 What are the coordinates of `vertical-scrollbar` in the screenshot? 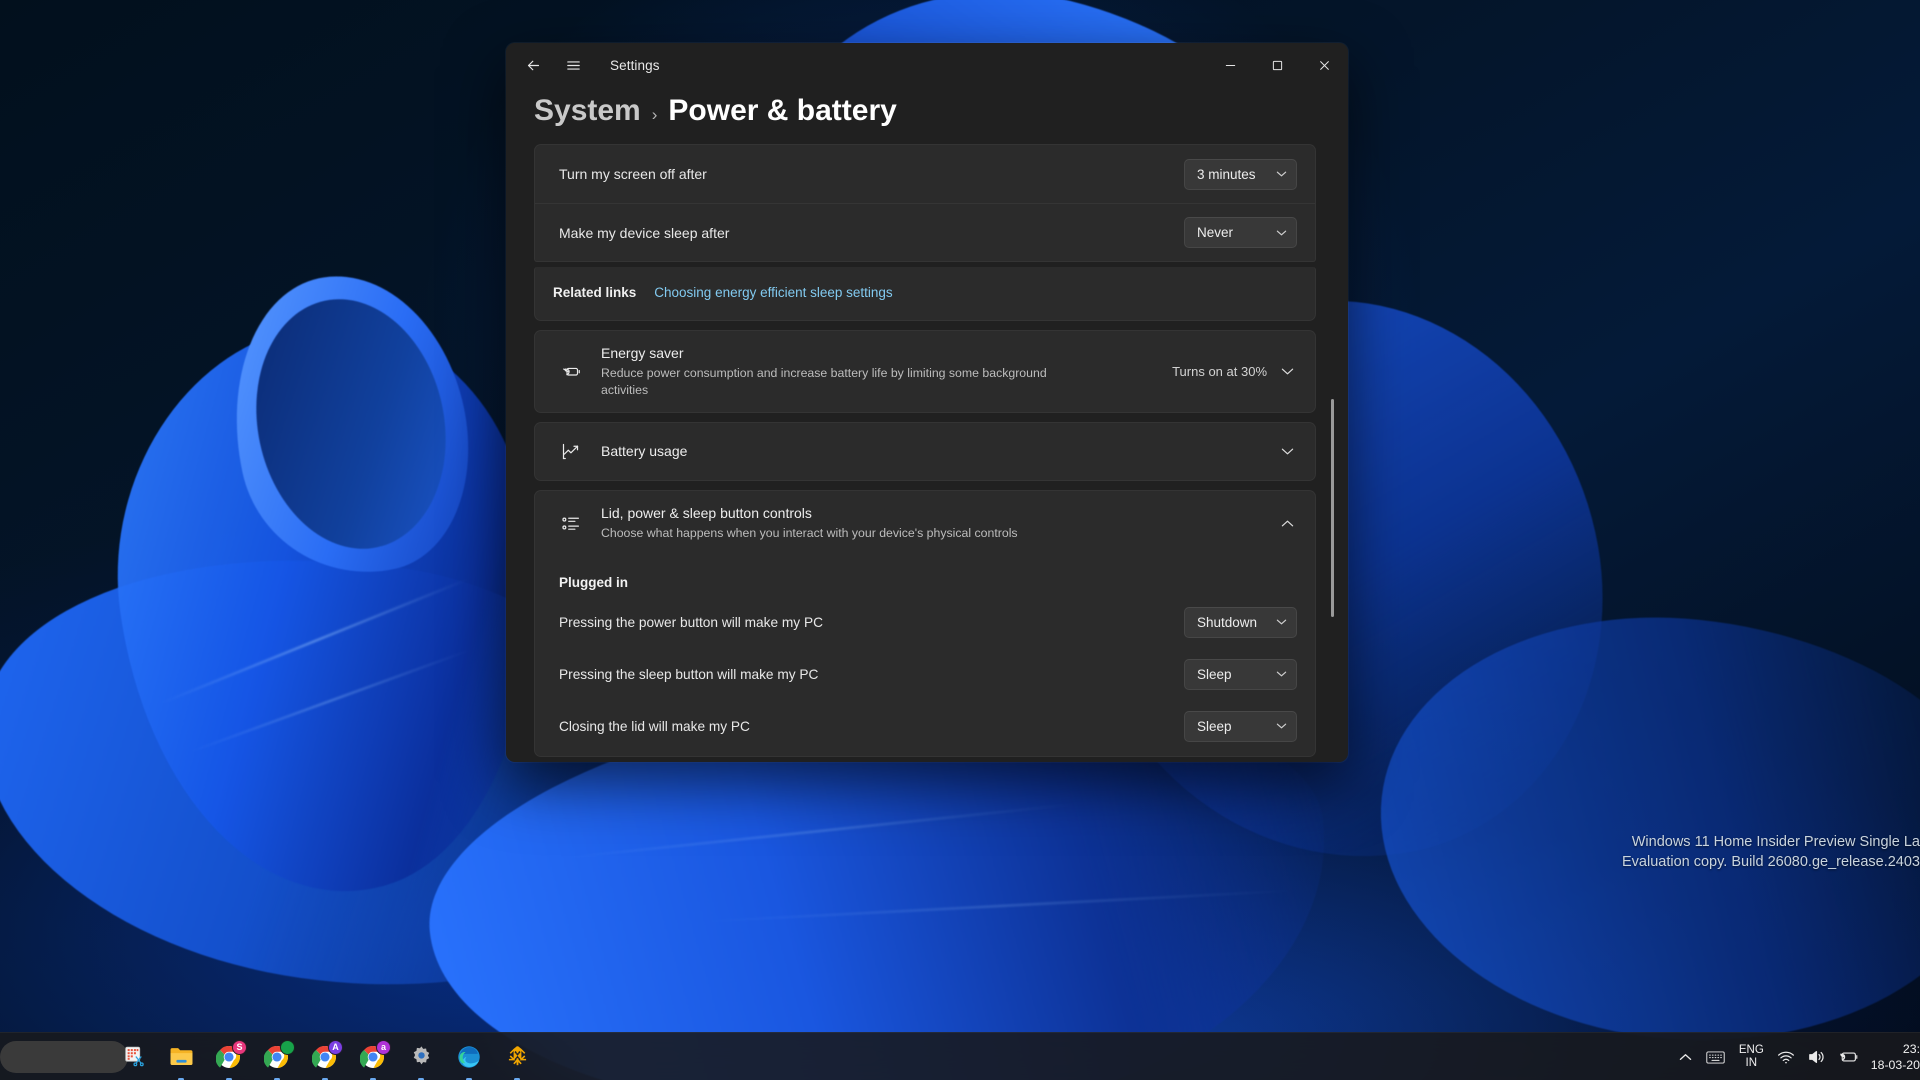 It's located at (1332, 508).